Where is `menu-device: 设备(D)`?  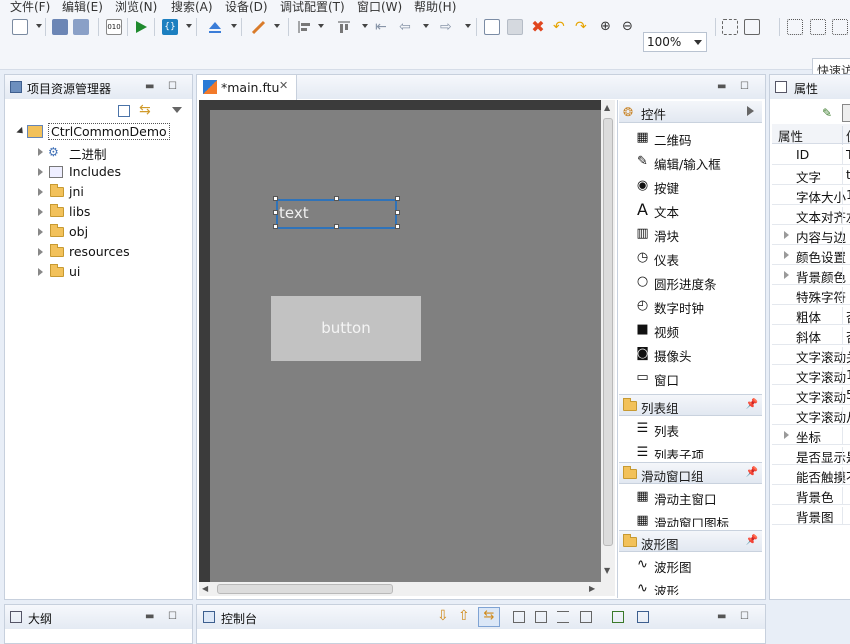 menu-device: 设备(D) is located at coordinates (246, 7).